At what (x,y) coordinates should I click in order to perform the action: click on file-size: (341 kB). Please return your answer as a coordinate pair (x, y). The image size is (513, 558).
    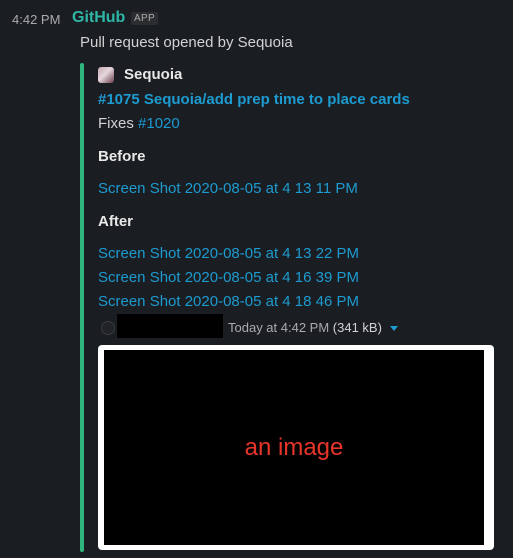
    Looking at the image, I should click on (357, 327).